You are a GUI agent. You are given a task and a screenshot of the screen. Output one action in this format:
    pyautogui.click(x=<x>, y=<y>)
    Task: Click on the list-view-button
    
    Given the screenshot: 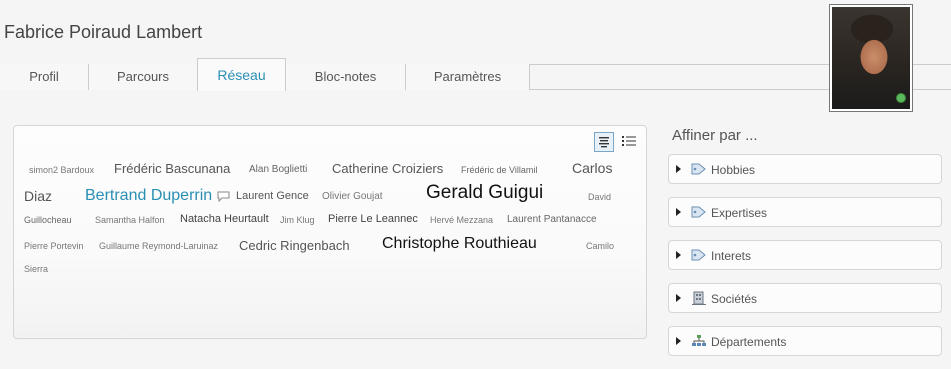 What is the action you would take?
    pyautogui.click(x=629, y=142)
    